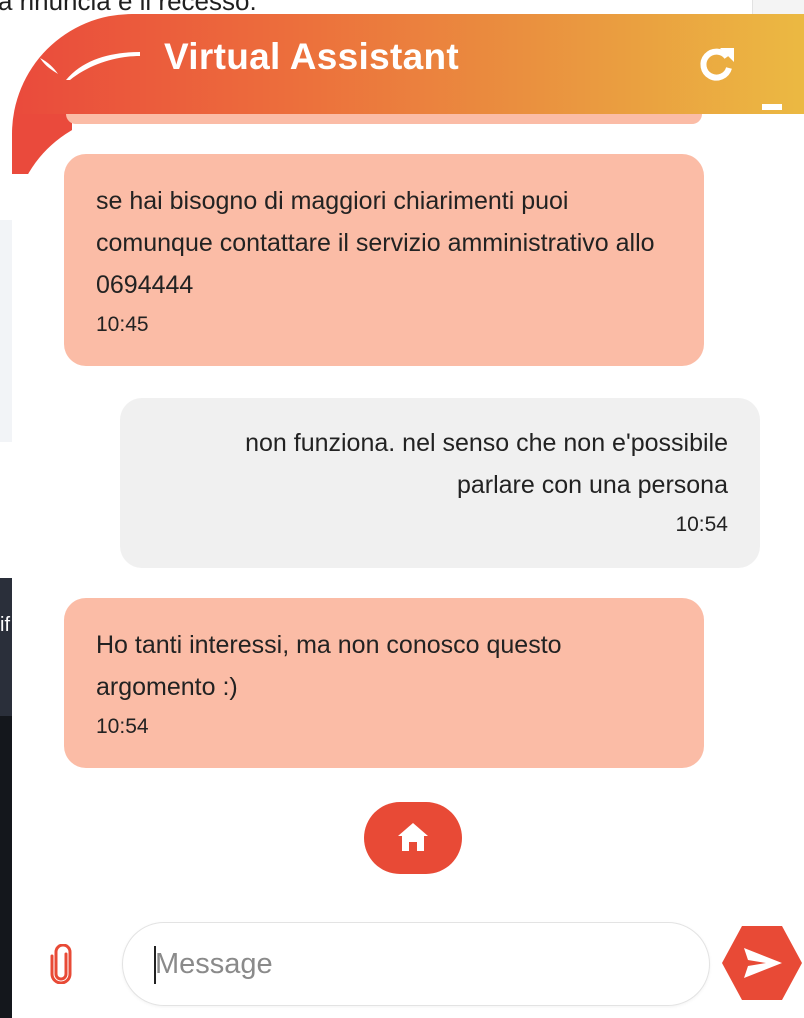 The width and height of the screenshot is (804, 1018). I want to click on message-time: 10:45, so click(122, 324).